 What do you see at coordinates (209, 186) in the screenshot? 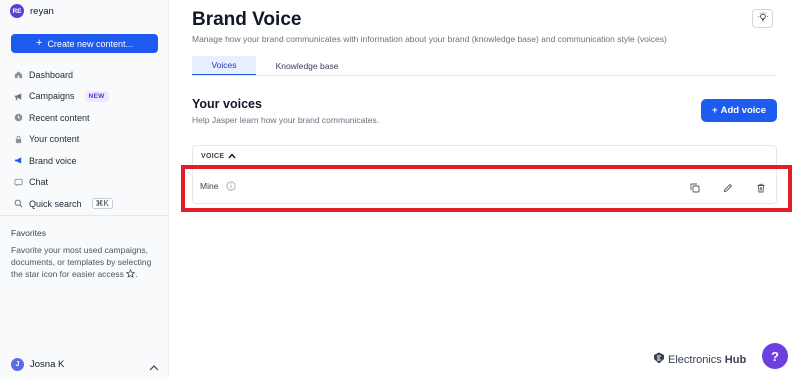
I see `voice-name: Mine` at bounding box center [209, 186].